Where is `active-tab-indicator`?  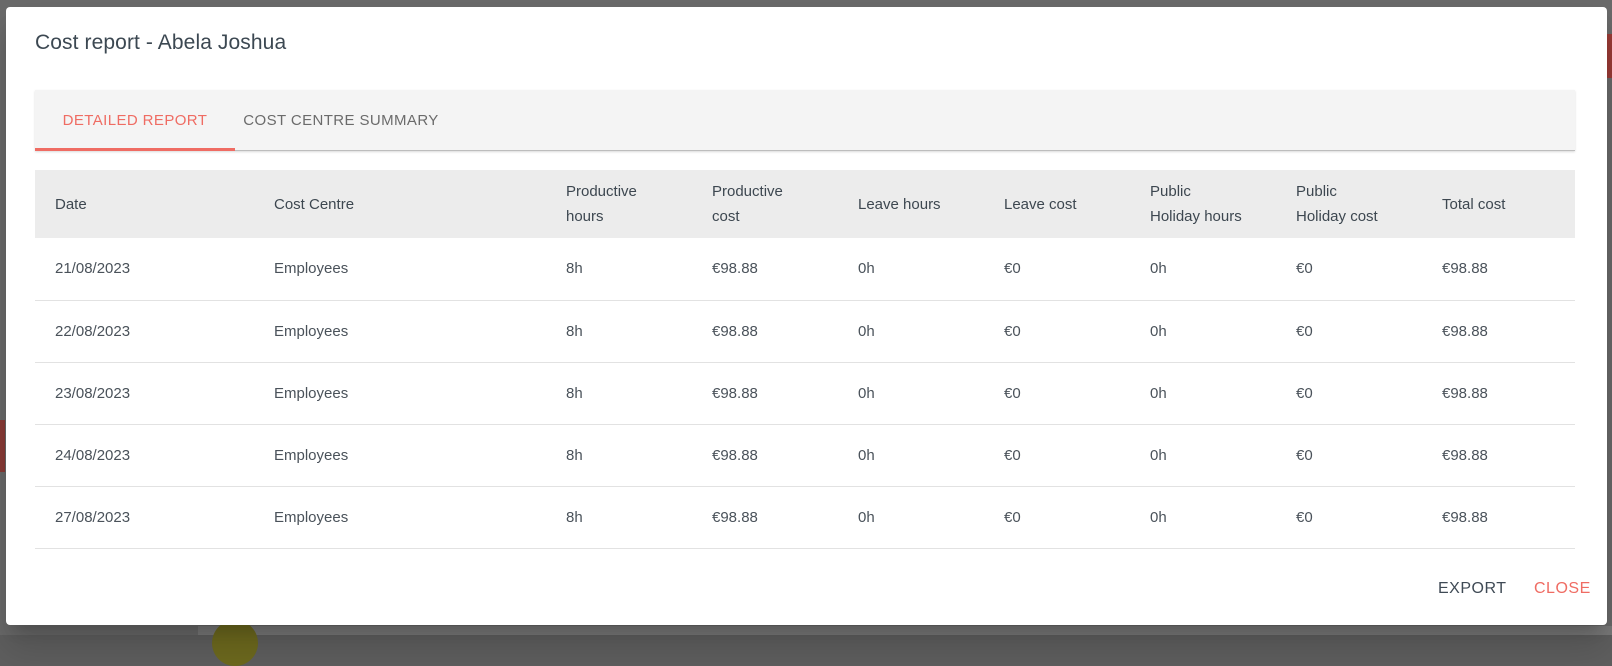
active-tab-indicator is located at coordinates (135, 149).